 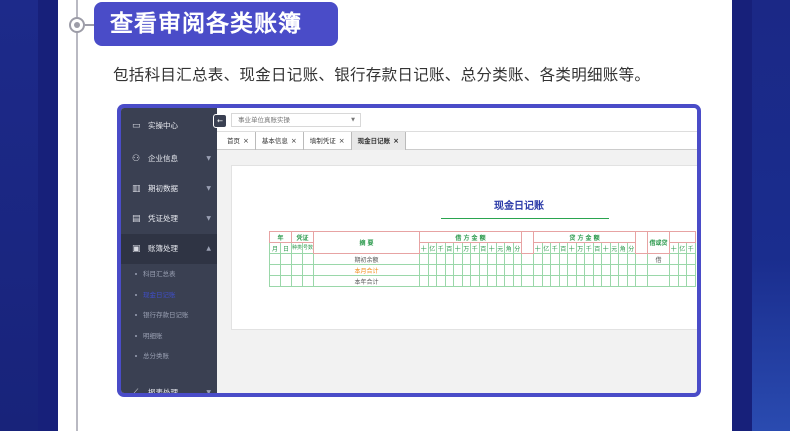 I want to click on sidebar-subitem-general-ledger: 总分类账, so click(x=169, y=356).